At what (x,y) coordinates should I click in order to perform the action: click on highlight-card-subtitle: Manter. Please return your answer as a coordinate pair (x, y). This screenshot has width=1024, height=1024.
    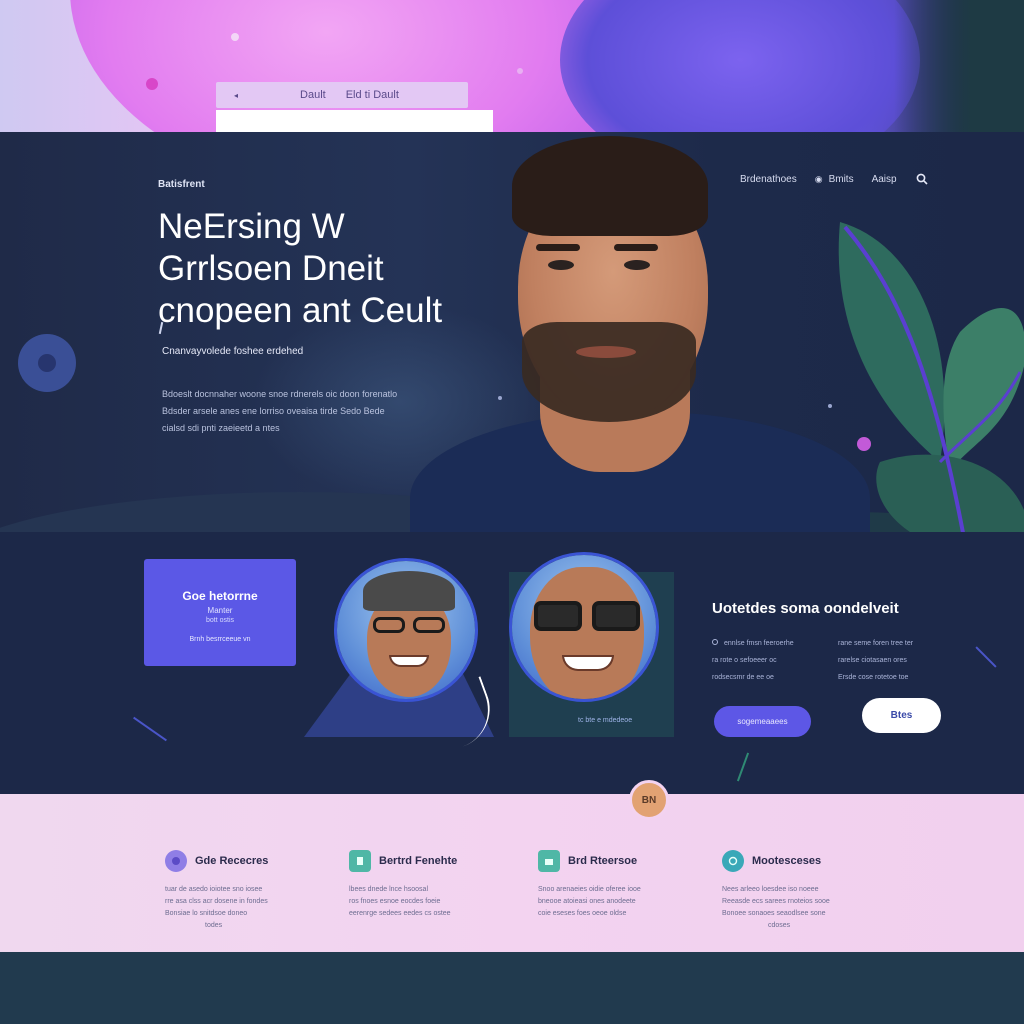
    Looking at the image, I should click on (220, 610).